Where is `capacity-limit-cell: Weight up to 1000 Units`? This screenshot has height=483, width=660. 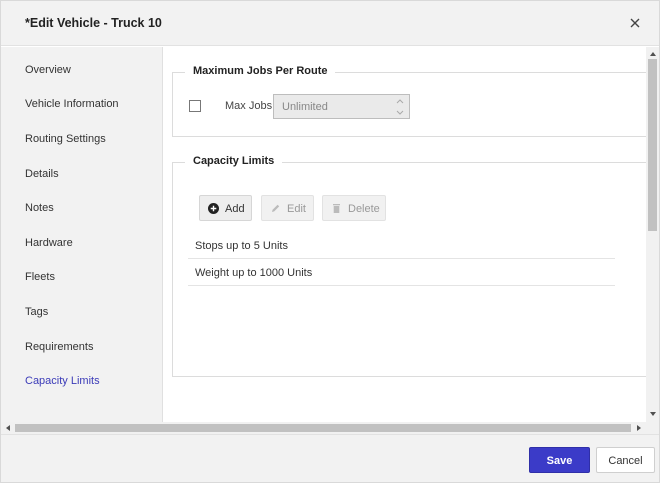
capacity-limit-cell: Weight up to 1000 Units is located at coordinates (254, 273).